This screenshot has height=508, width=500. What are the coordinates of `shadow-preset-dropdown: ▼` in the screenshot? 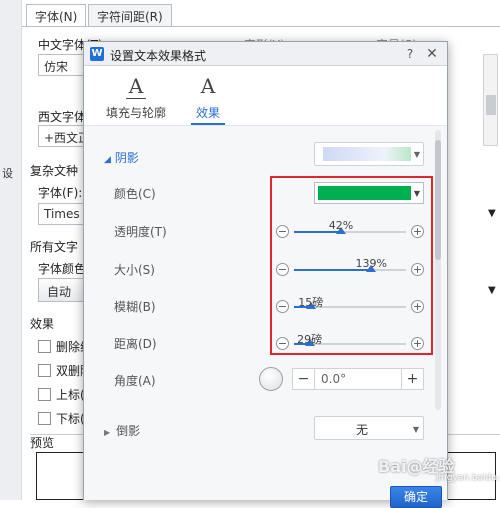 It's located at (369, 154).